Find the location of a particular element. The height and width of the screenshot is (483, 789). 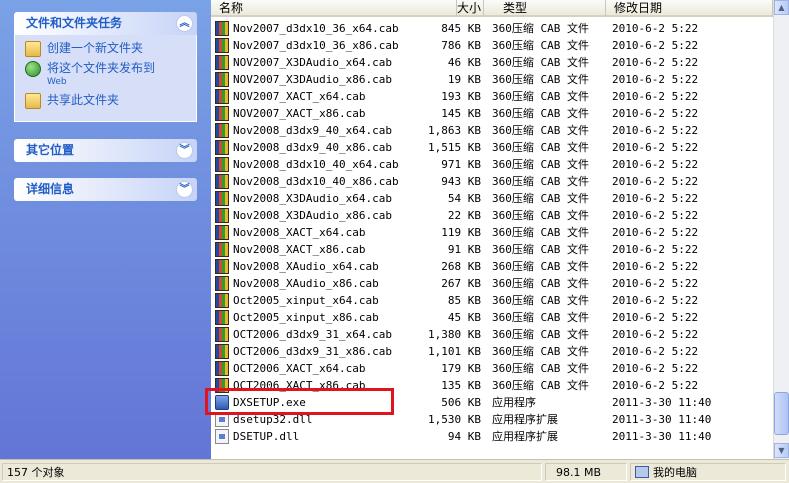

file-name-cell: Oct2005_xinput_x64.cab is located at coordinates (315, 300).